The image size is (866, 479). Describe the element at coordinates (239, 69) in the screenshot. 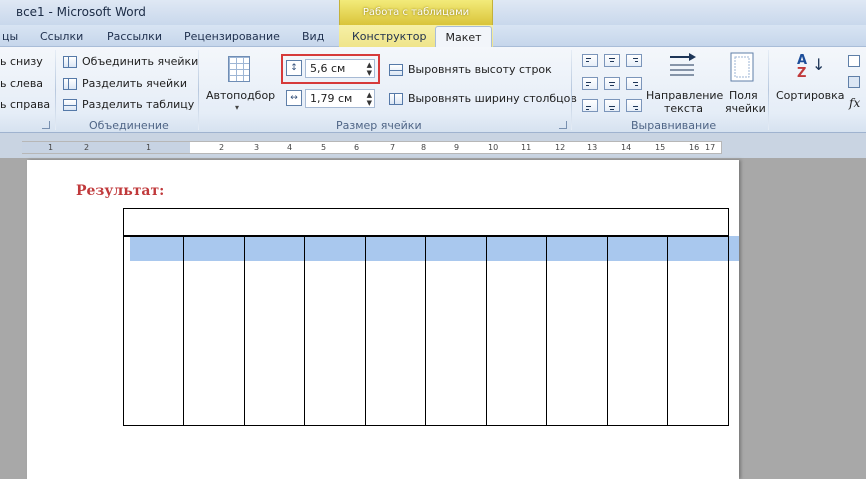

I see `autofit-icon` at that location.